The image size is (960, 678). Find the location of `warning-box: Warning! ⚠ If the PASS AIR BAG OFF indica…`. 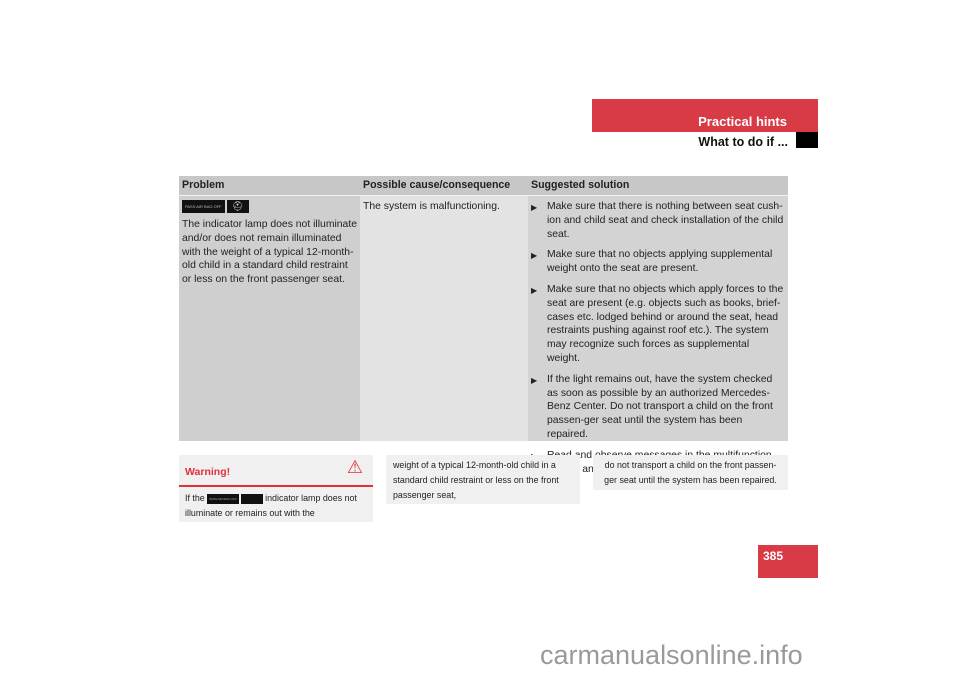

warning-box: Warning! ⚠ If the PASS AIR BAG OFF indica… is located at coordinates (276, 488).